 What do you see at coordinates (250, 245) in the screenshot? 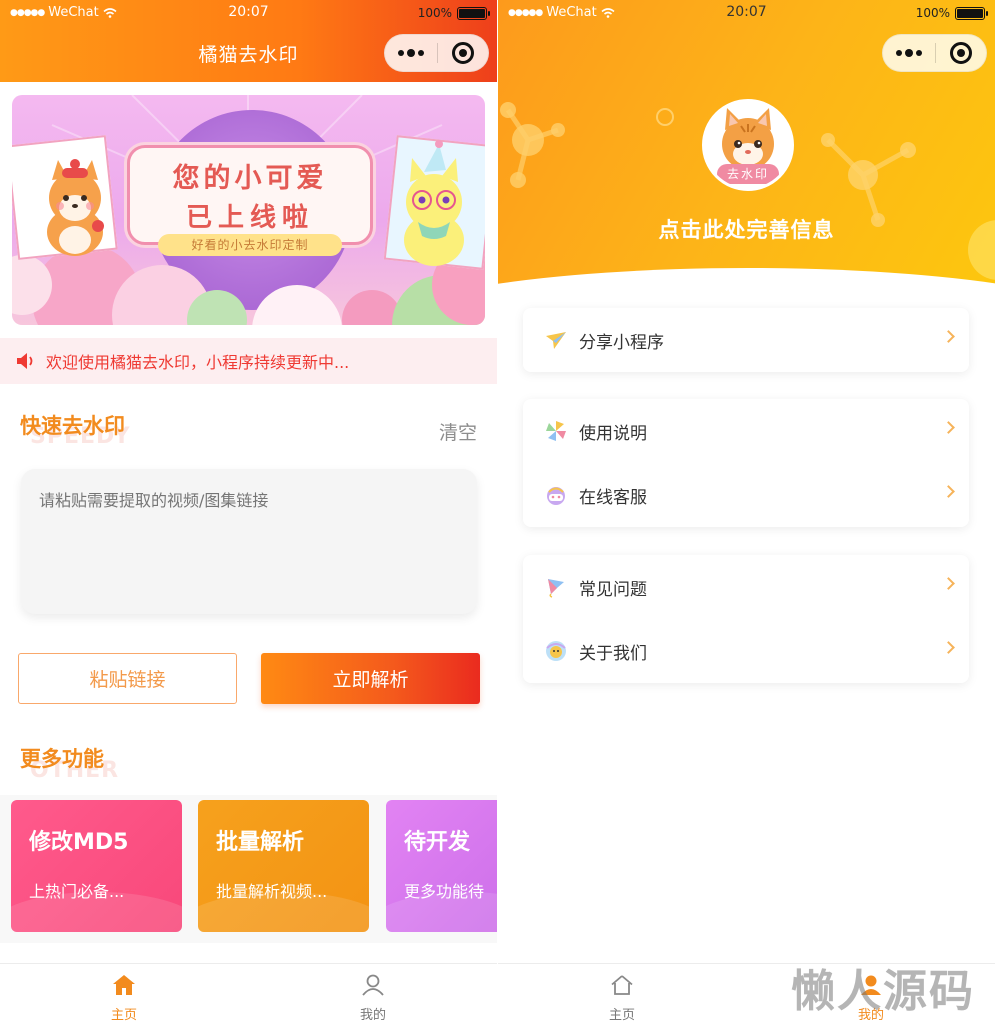
I see `banner-ribbon: 好看的小去水印定制` at bounding box center [250, 245].